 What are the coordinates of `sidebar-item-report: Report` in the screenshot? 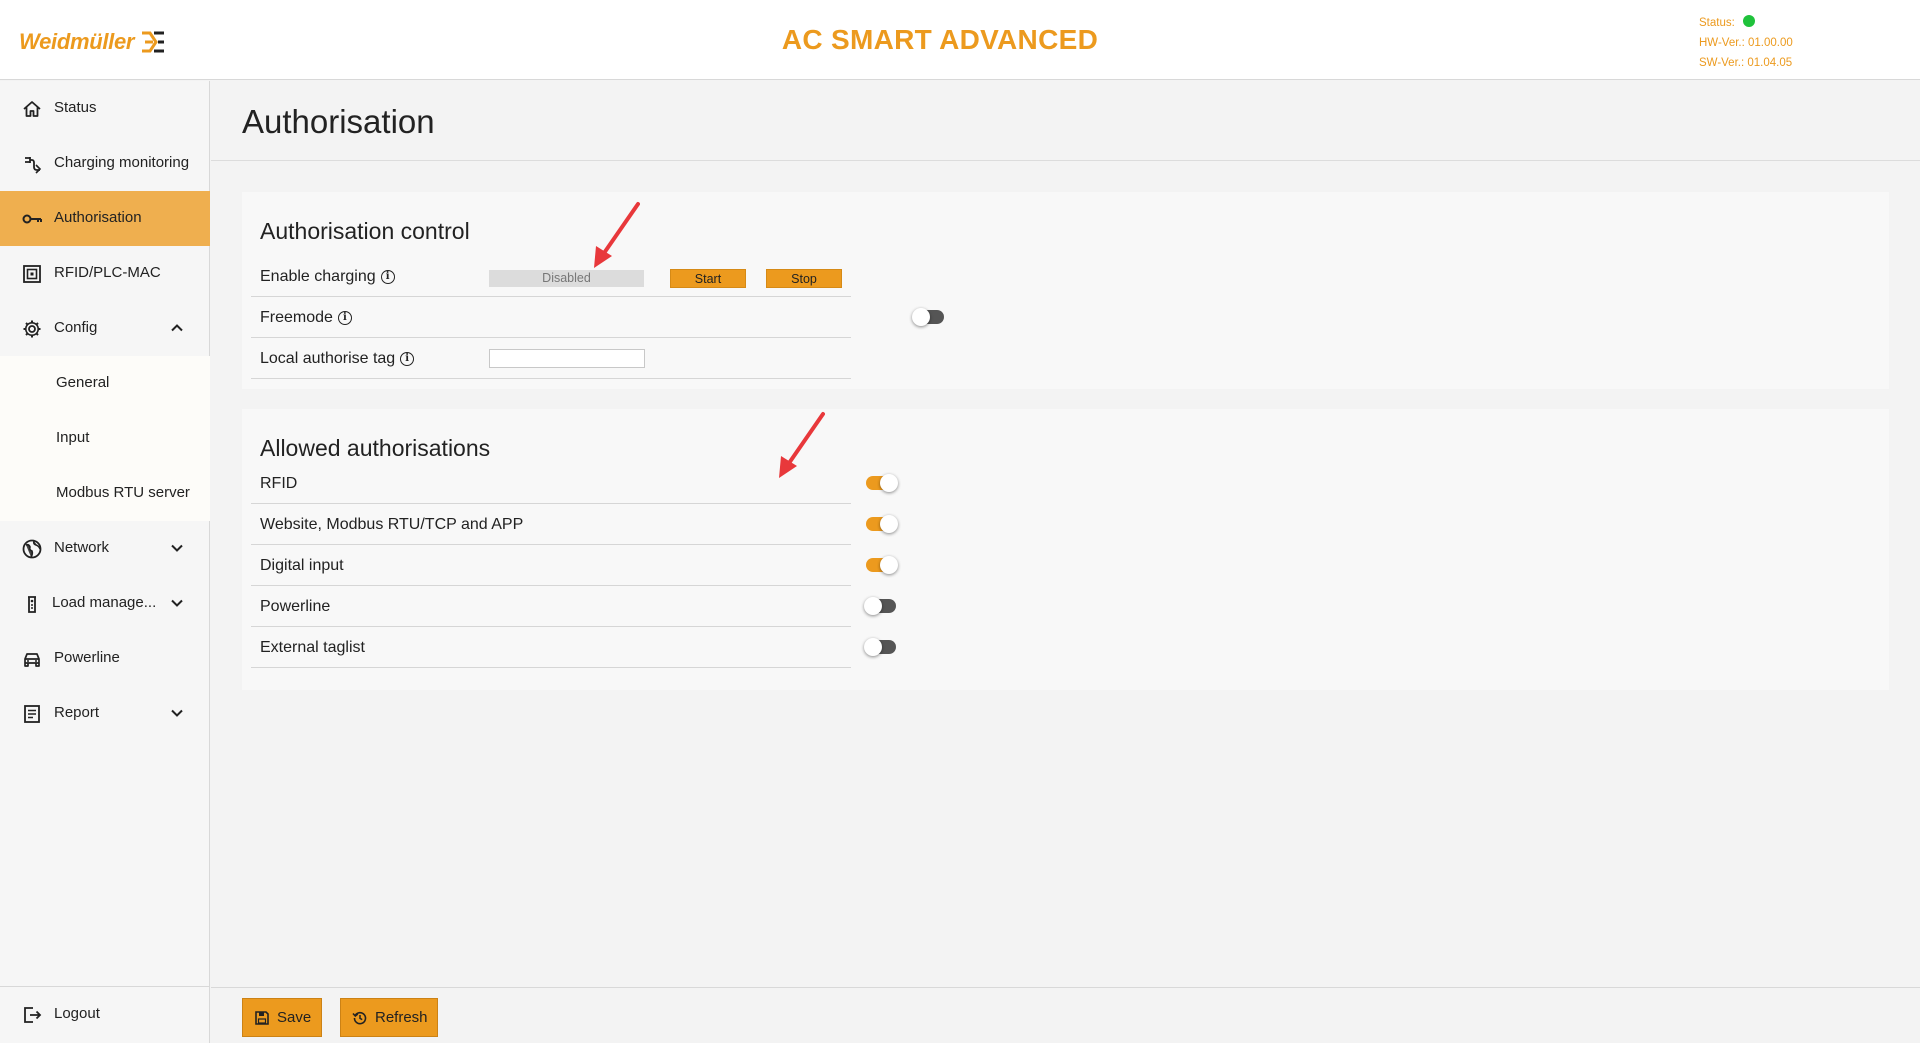 It's located at (105, 713).